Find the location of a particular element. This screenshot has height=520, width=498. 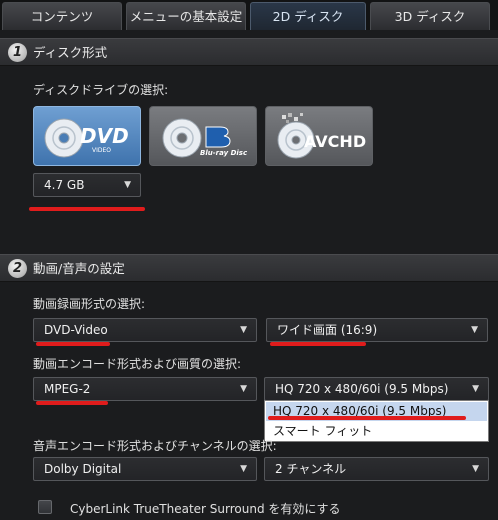

aspect-ratio-value: ワイド画面 (16:9) is located at coordinates (327, 330).